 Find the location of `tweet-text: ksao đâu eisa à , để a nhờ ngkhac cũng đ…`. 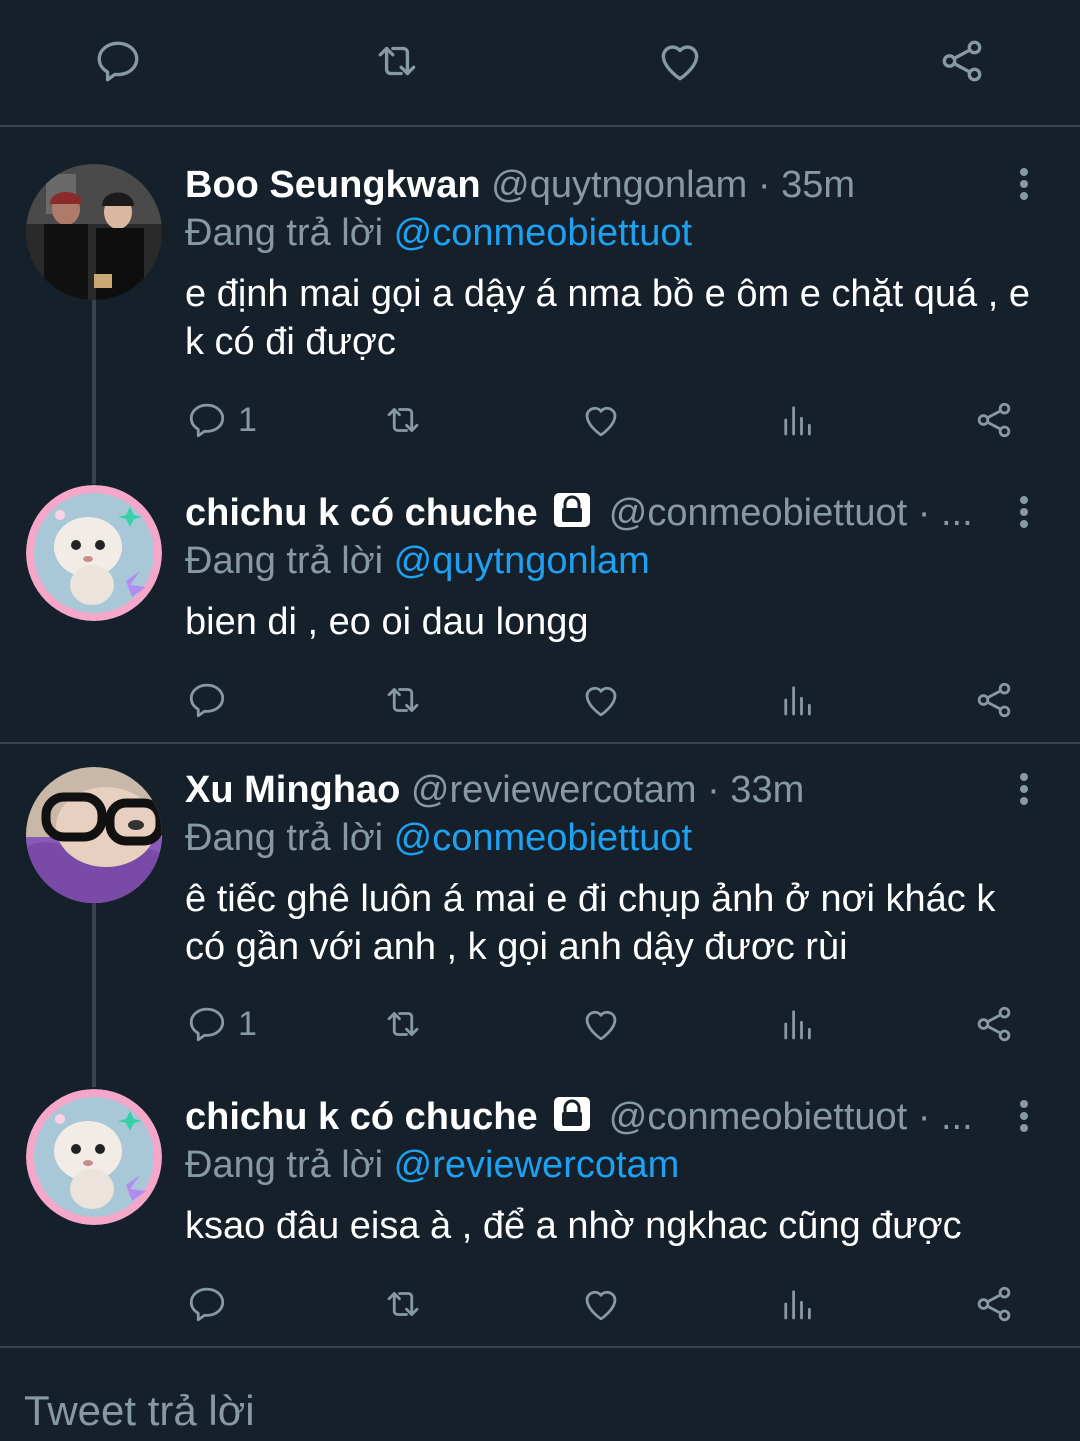

tweet-text: ksao đâu eisa à , để a nhờ ngkhac cũng đ… is located at coordinates (573, 1226).